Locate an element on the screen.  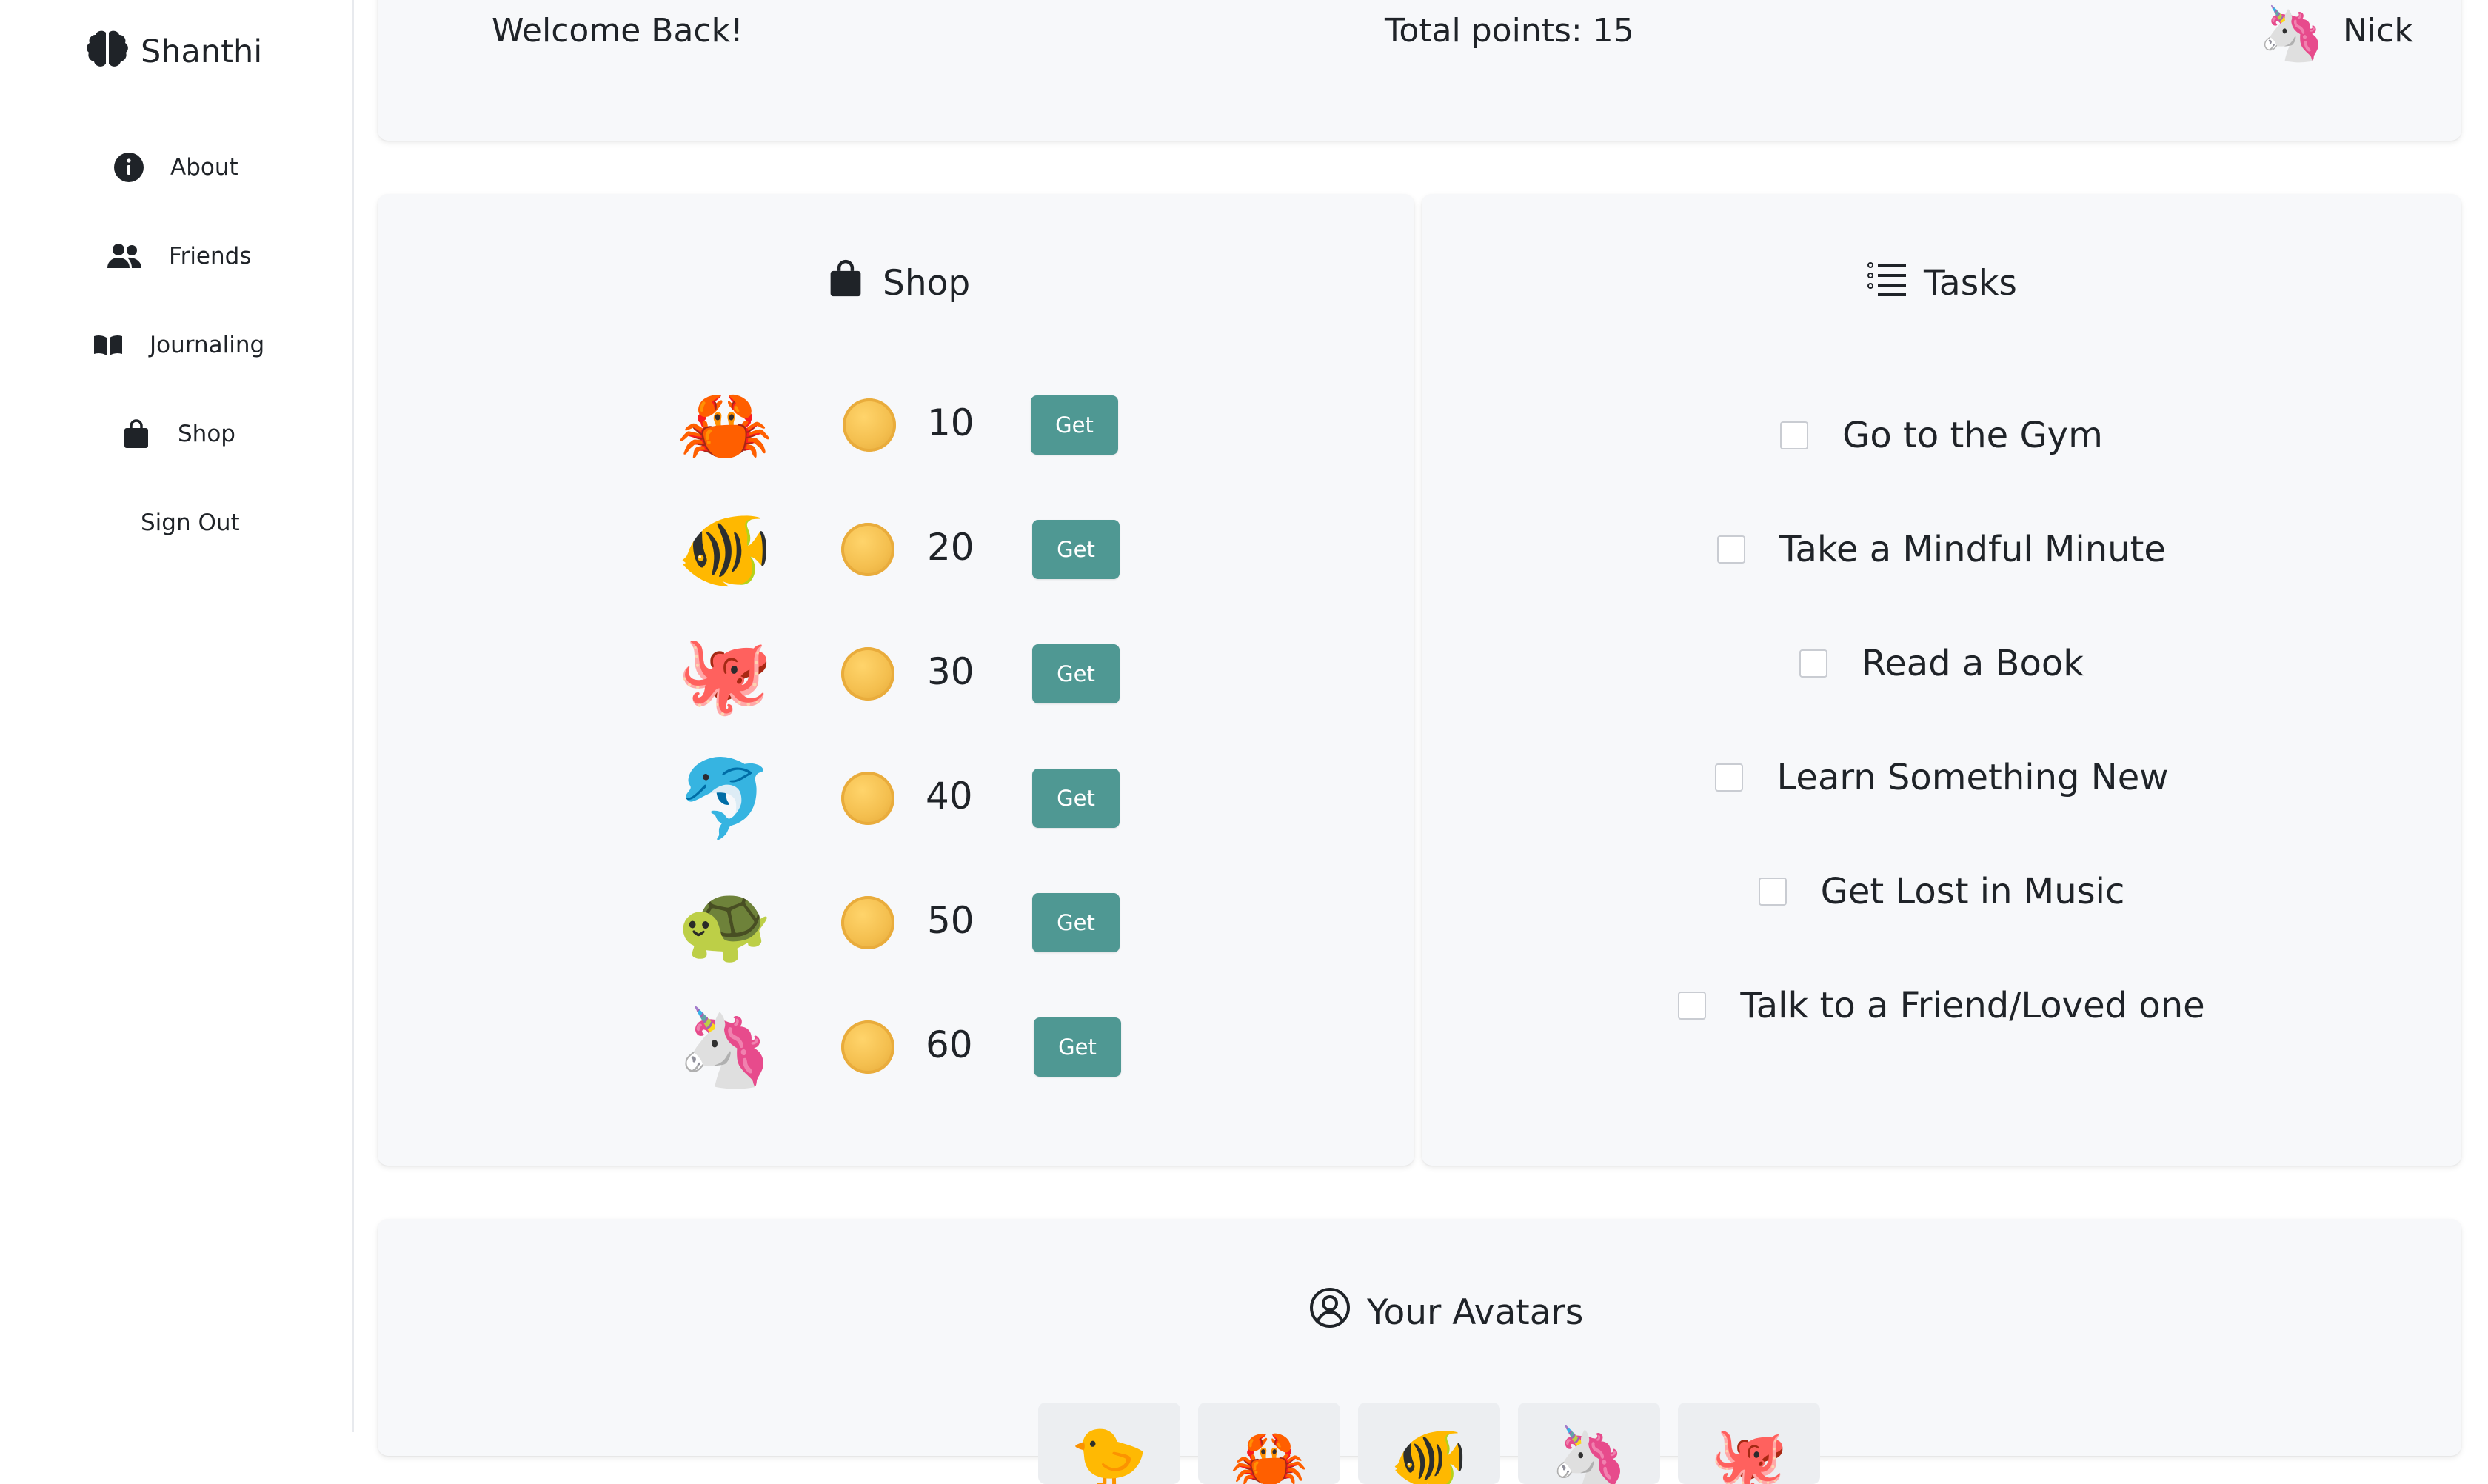
sidebar-item-sign-out: Sign Out is located at coordinates (191, 523).